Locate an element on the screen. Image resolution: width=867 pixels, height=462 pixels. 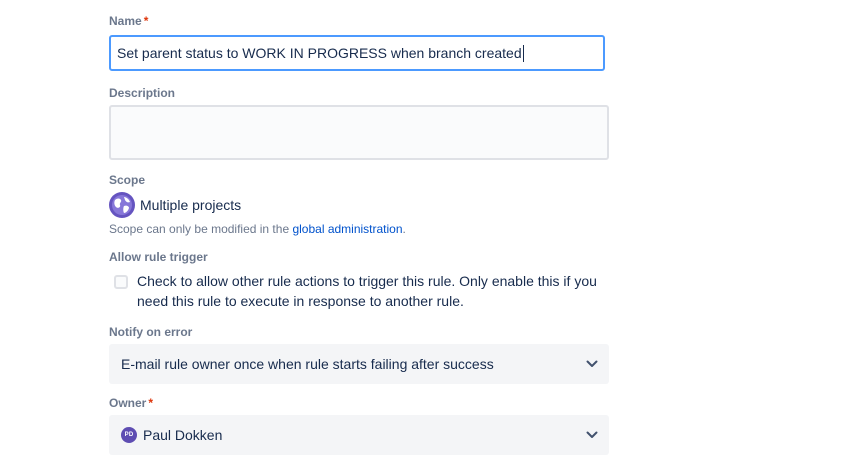
owner-value: Paul Dokken is located at coordinates (183, 435).